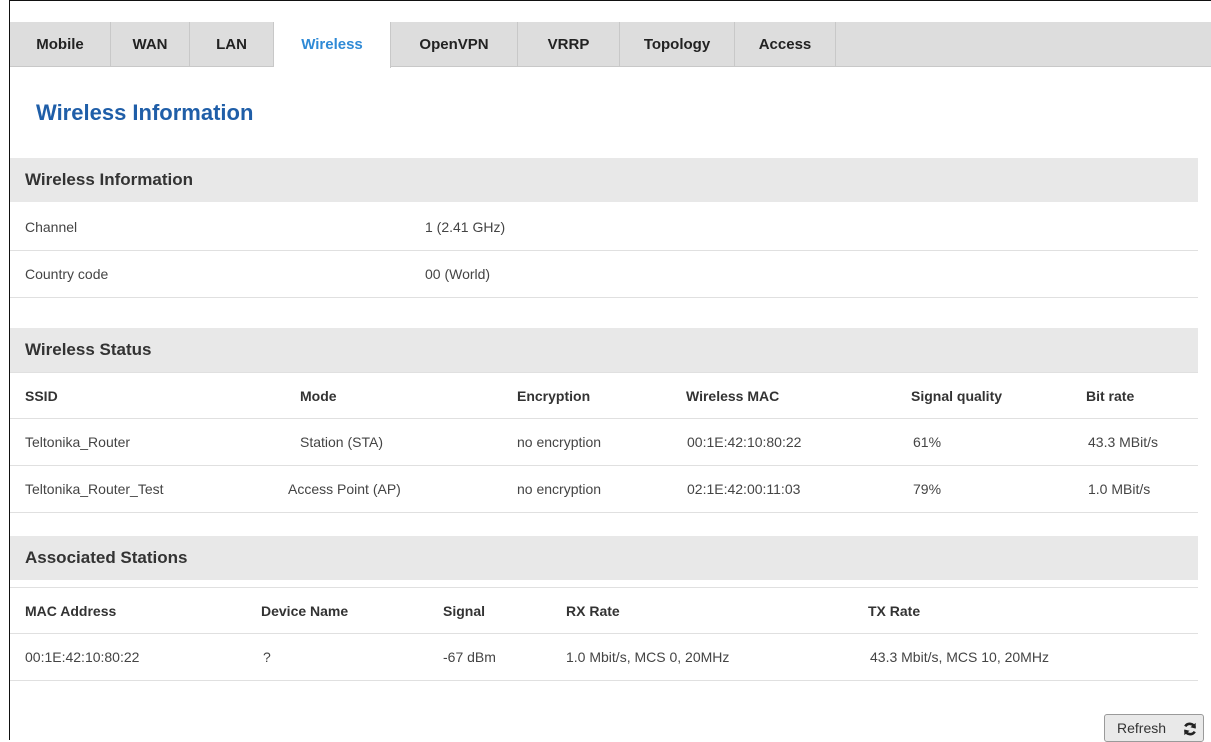  Describe the element at coordinates (51, 227) in the screenshot. I see `channel-label: Channel` at that location.